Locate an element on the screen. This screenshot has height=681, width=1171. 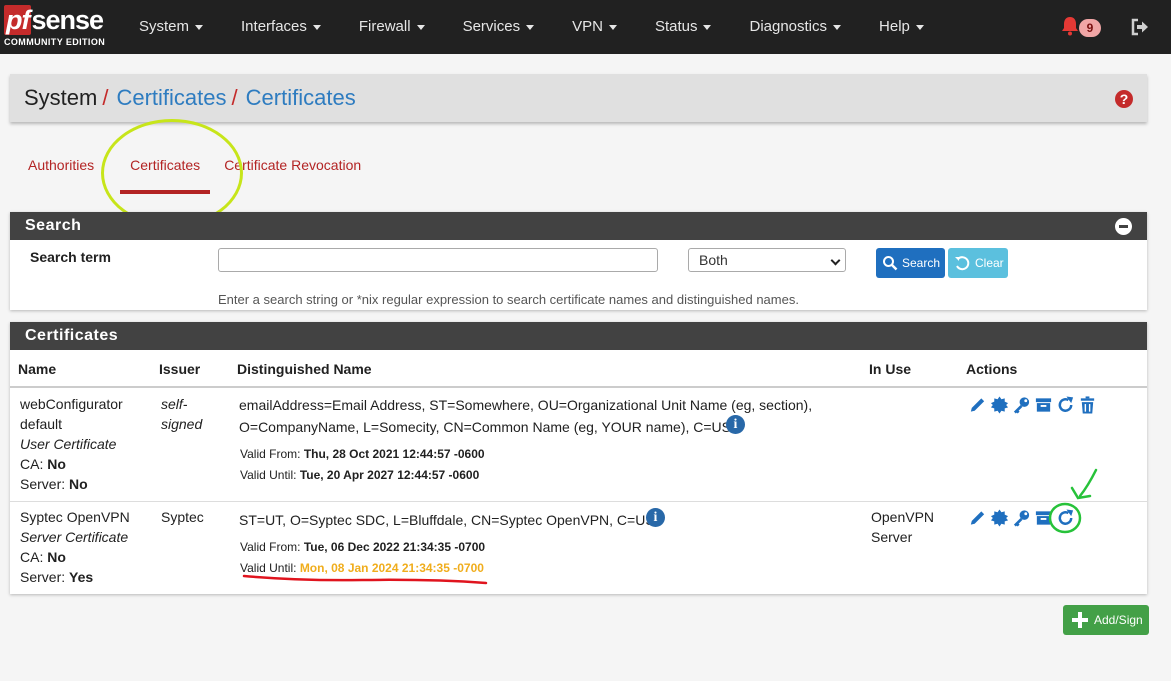
menu-help: Help is located at coordinates (901, 27).